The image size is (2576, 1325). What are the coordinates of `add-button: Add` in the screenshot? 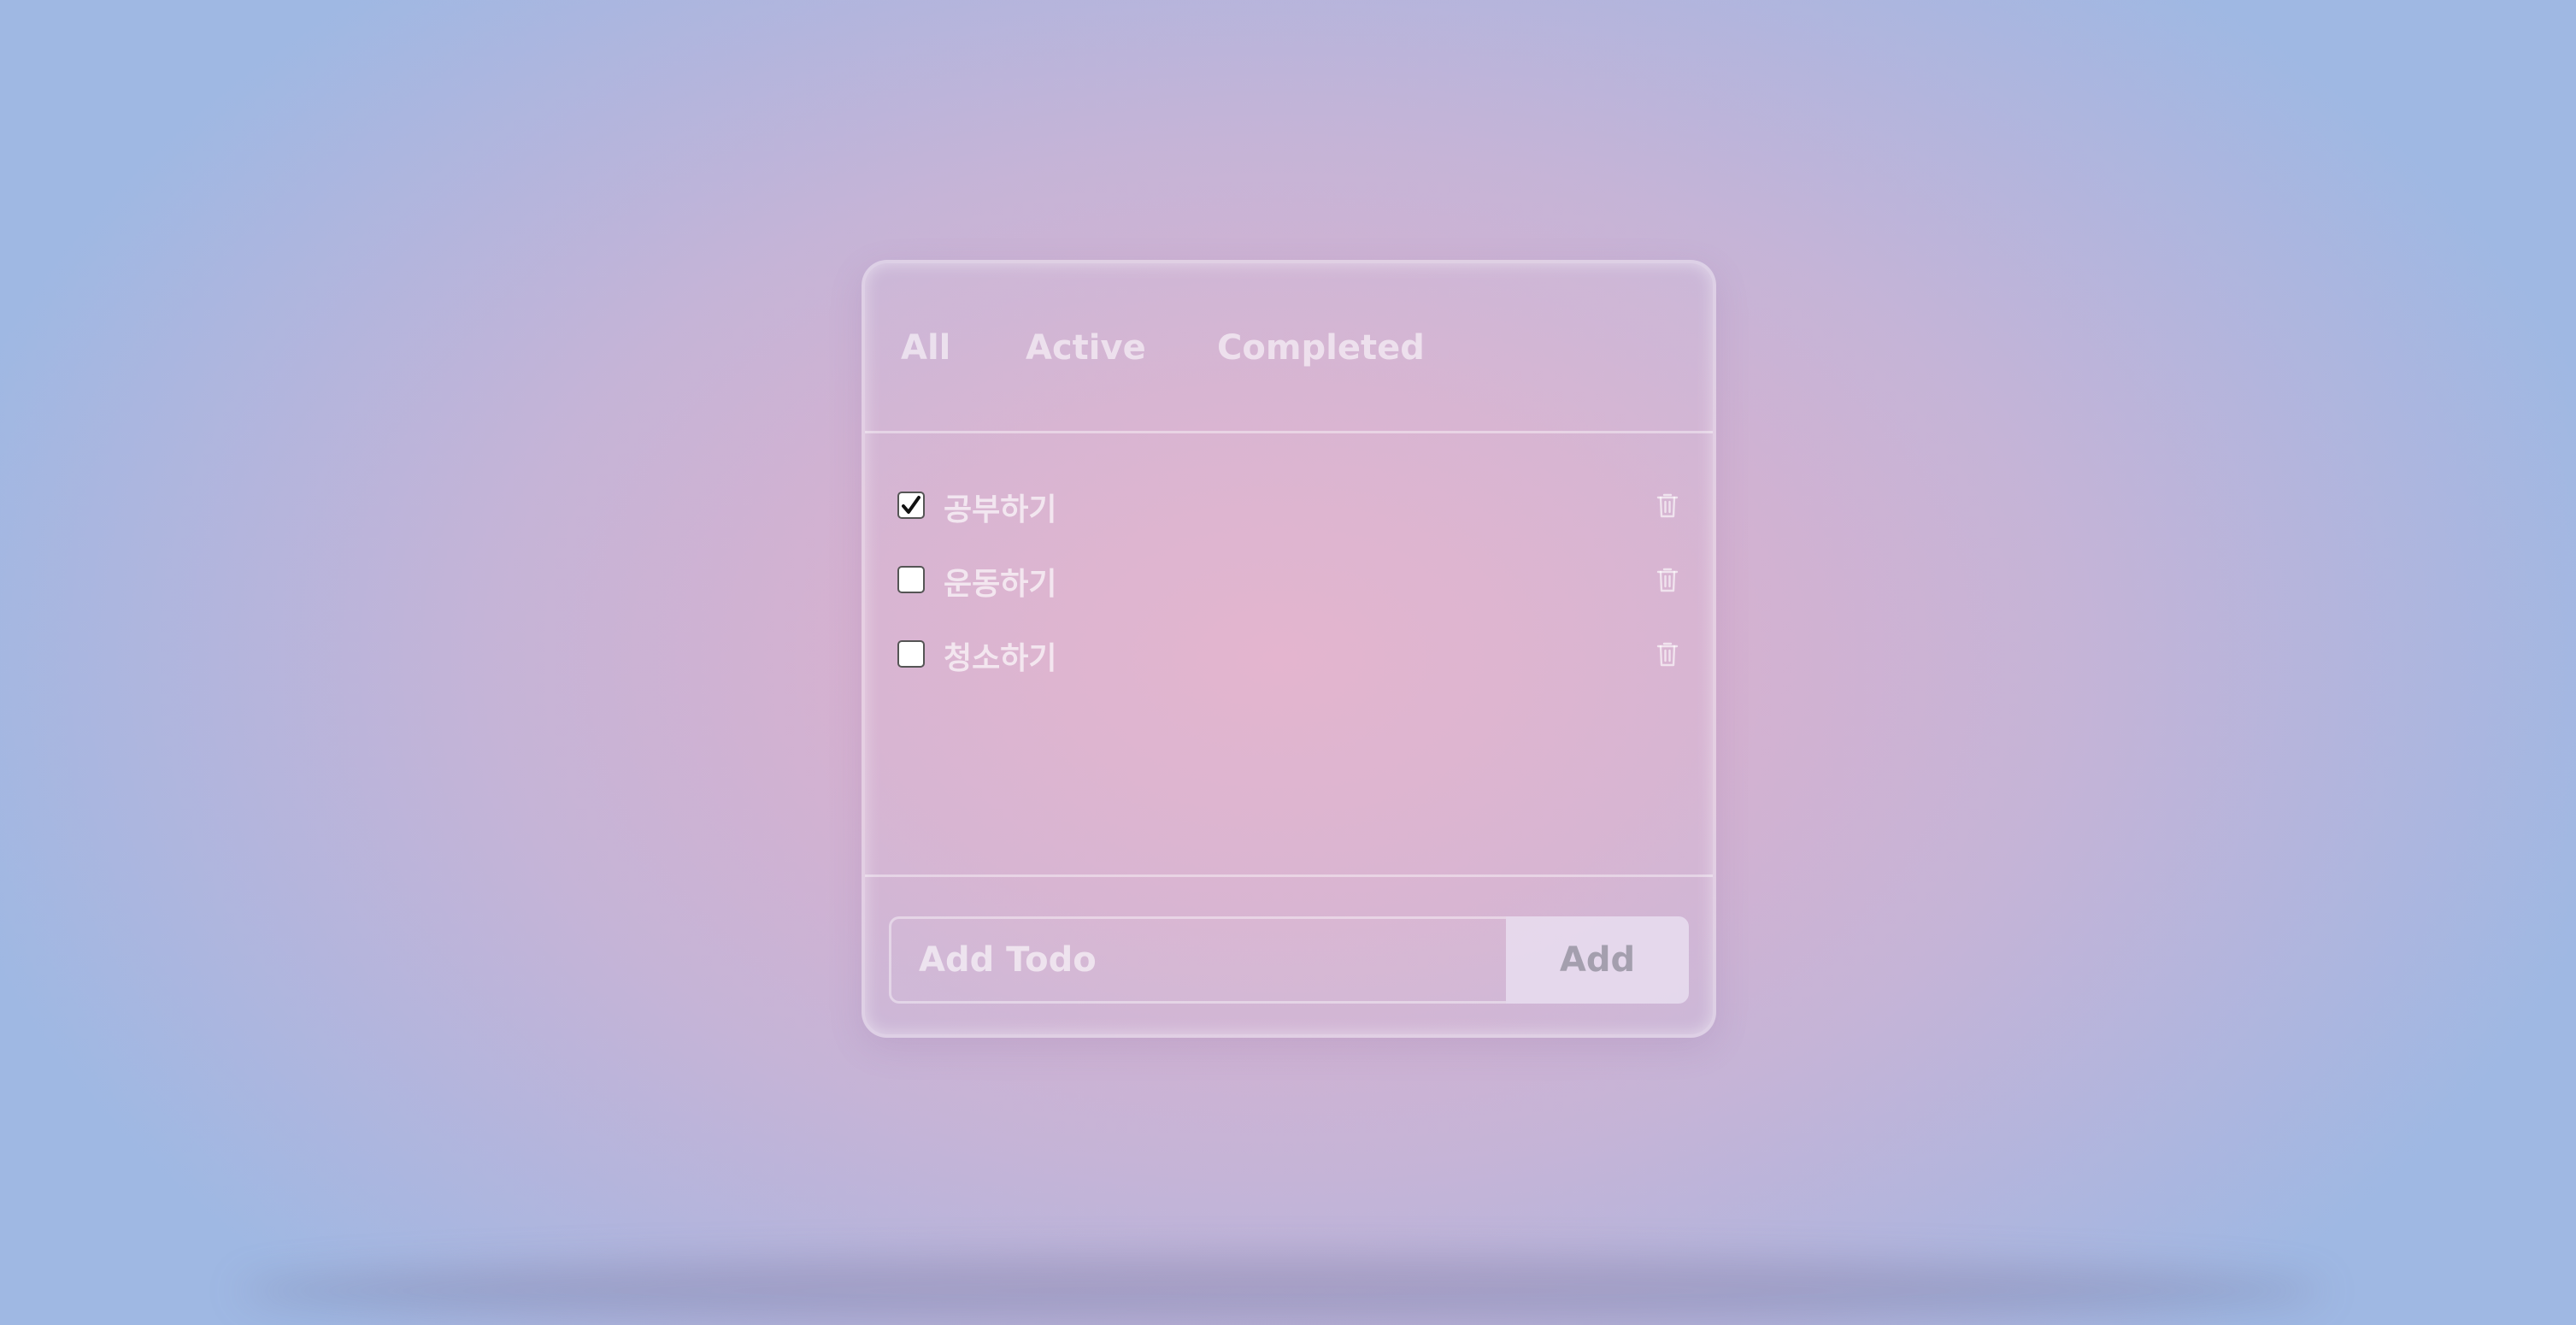 It's located at (1597, 960).